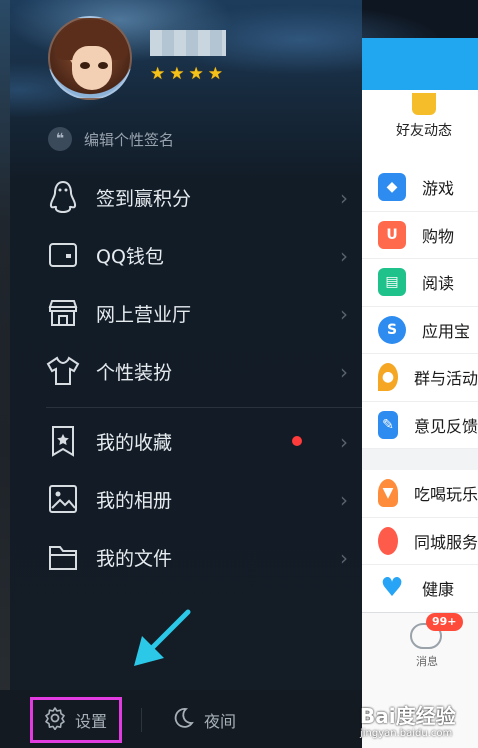 The height and width of the screenshot is (748, 478). Describe the element at coordinates (446, 331) in the screenshot. I see `feature-label: 应用宝` at that location.